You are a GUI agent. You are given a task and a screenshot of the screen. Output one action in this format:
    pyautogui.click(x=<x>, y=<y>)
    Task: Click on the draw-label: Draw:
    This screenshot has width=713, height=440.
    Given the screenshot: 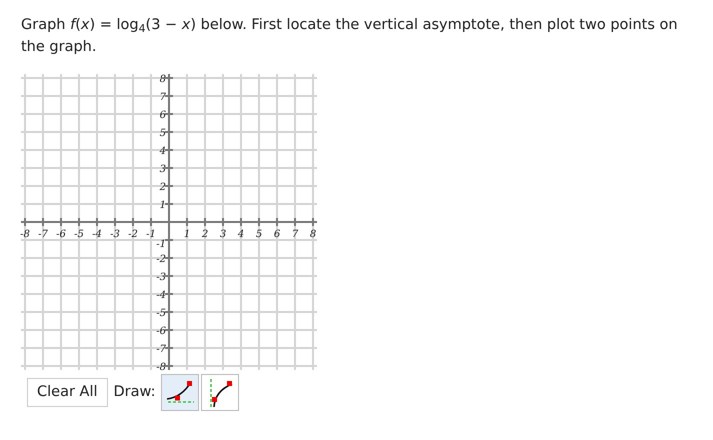 What is the action you would take?
    pyautogui.click(x=135, y=392)
    